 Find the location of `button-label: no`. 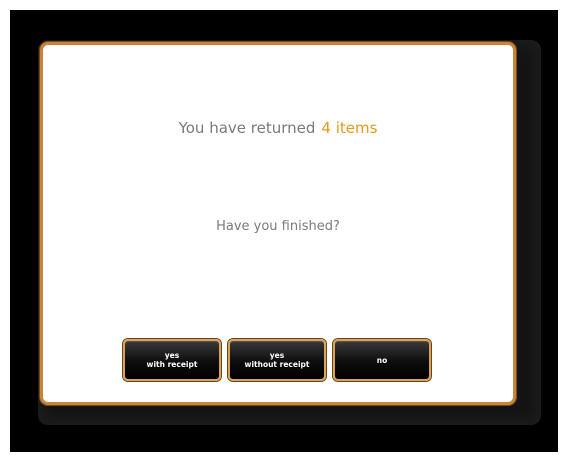

button-label: no is located at coordinates (382, 360).